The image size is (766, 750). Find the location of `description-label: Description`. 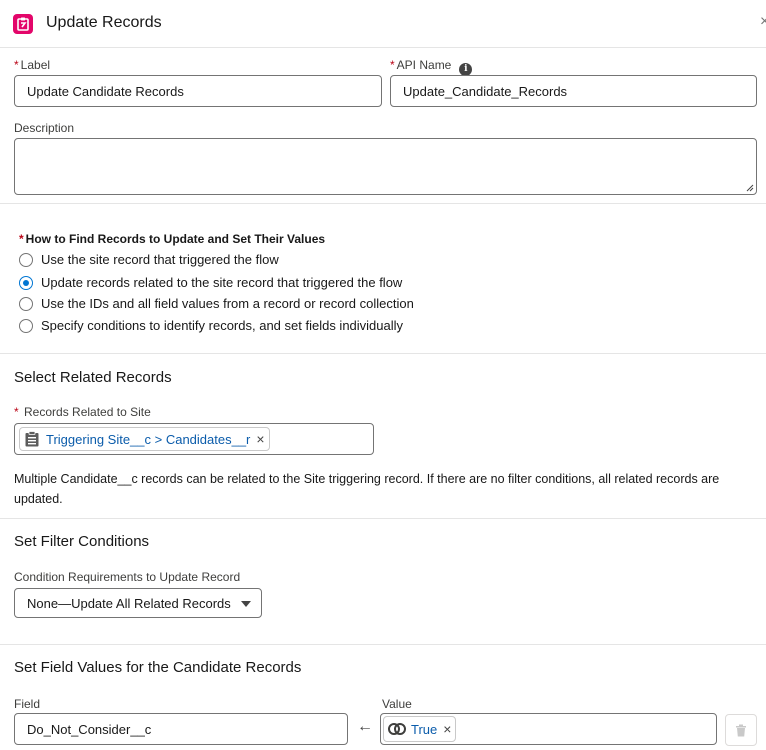

description-label: Description is located at coordinates (44, 128).